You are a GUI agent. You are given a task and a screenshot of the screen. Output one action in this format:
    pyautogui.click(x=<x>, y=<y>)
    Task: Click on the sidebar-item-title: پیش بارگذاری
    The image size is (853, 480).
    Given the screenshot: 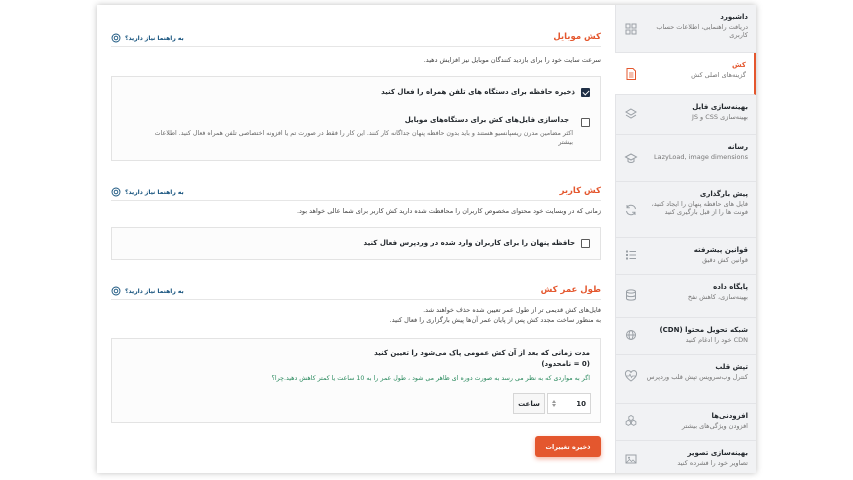 What is the action you would take?
    pyautogui.click(x=723, y=194)
    